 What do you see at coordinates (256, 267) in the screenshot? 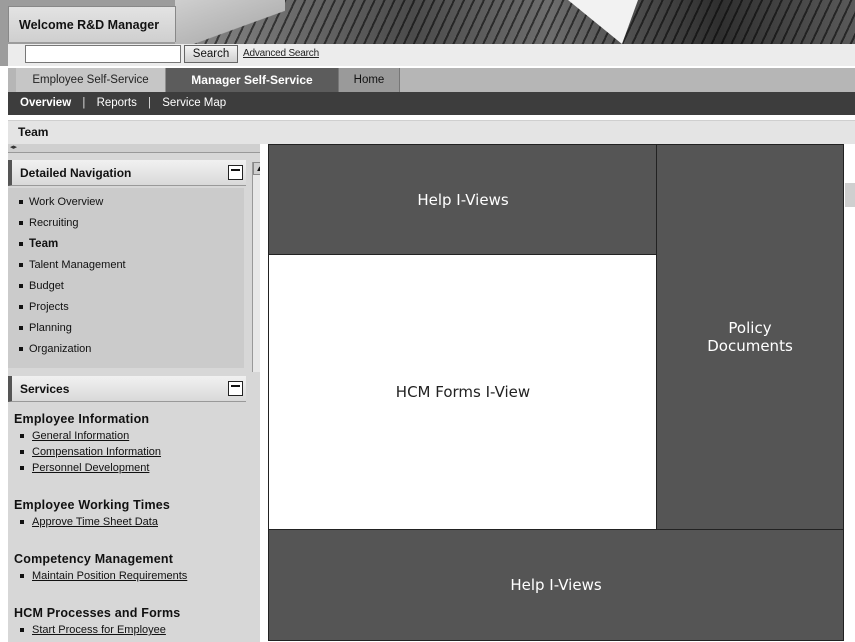
I see `navigation-scrollbar: ▲` at bounding box center [256, 267].